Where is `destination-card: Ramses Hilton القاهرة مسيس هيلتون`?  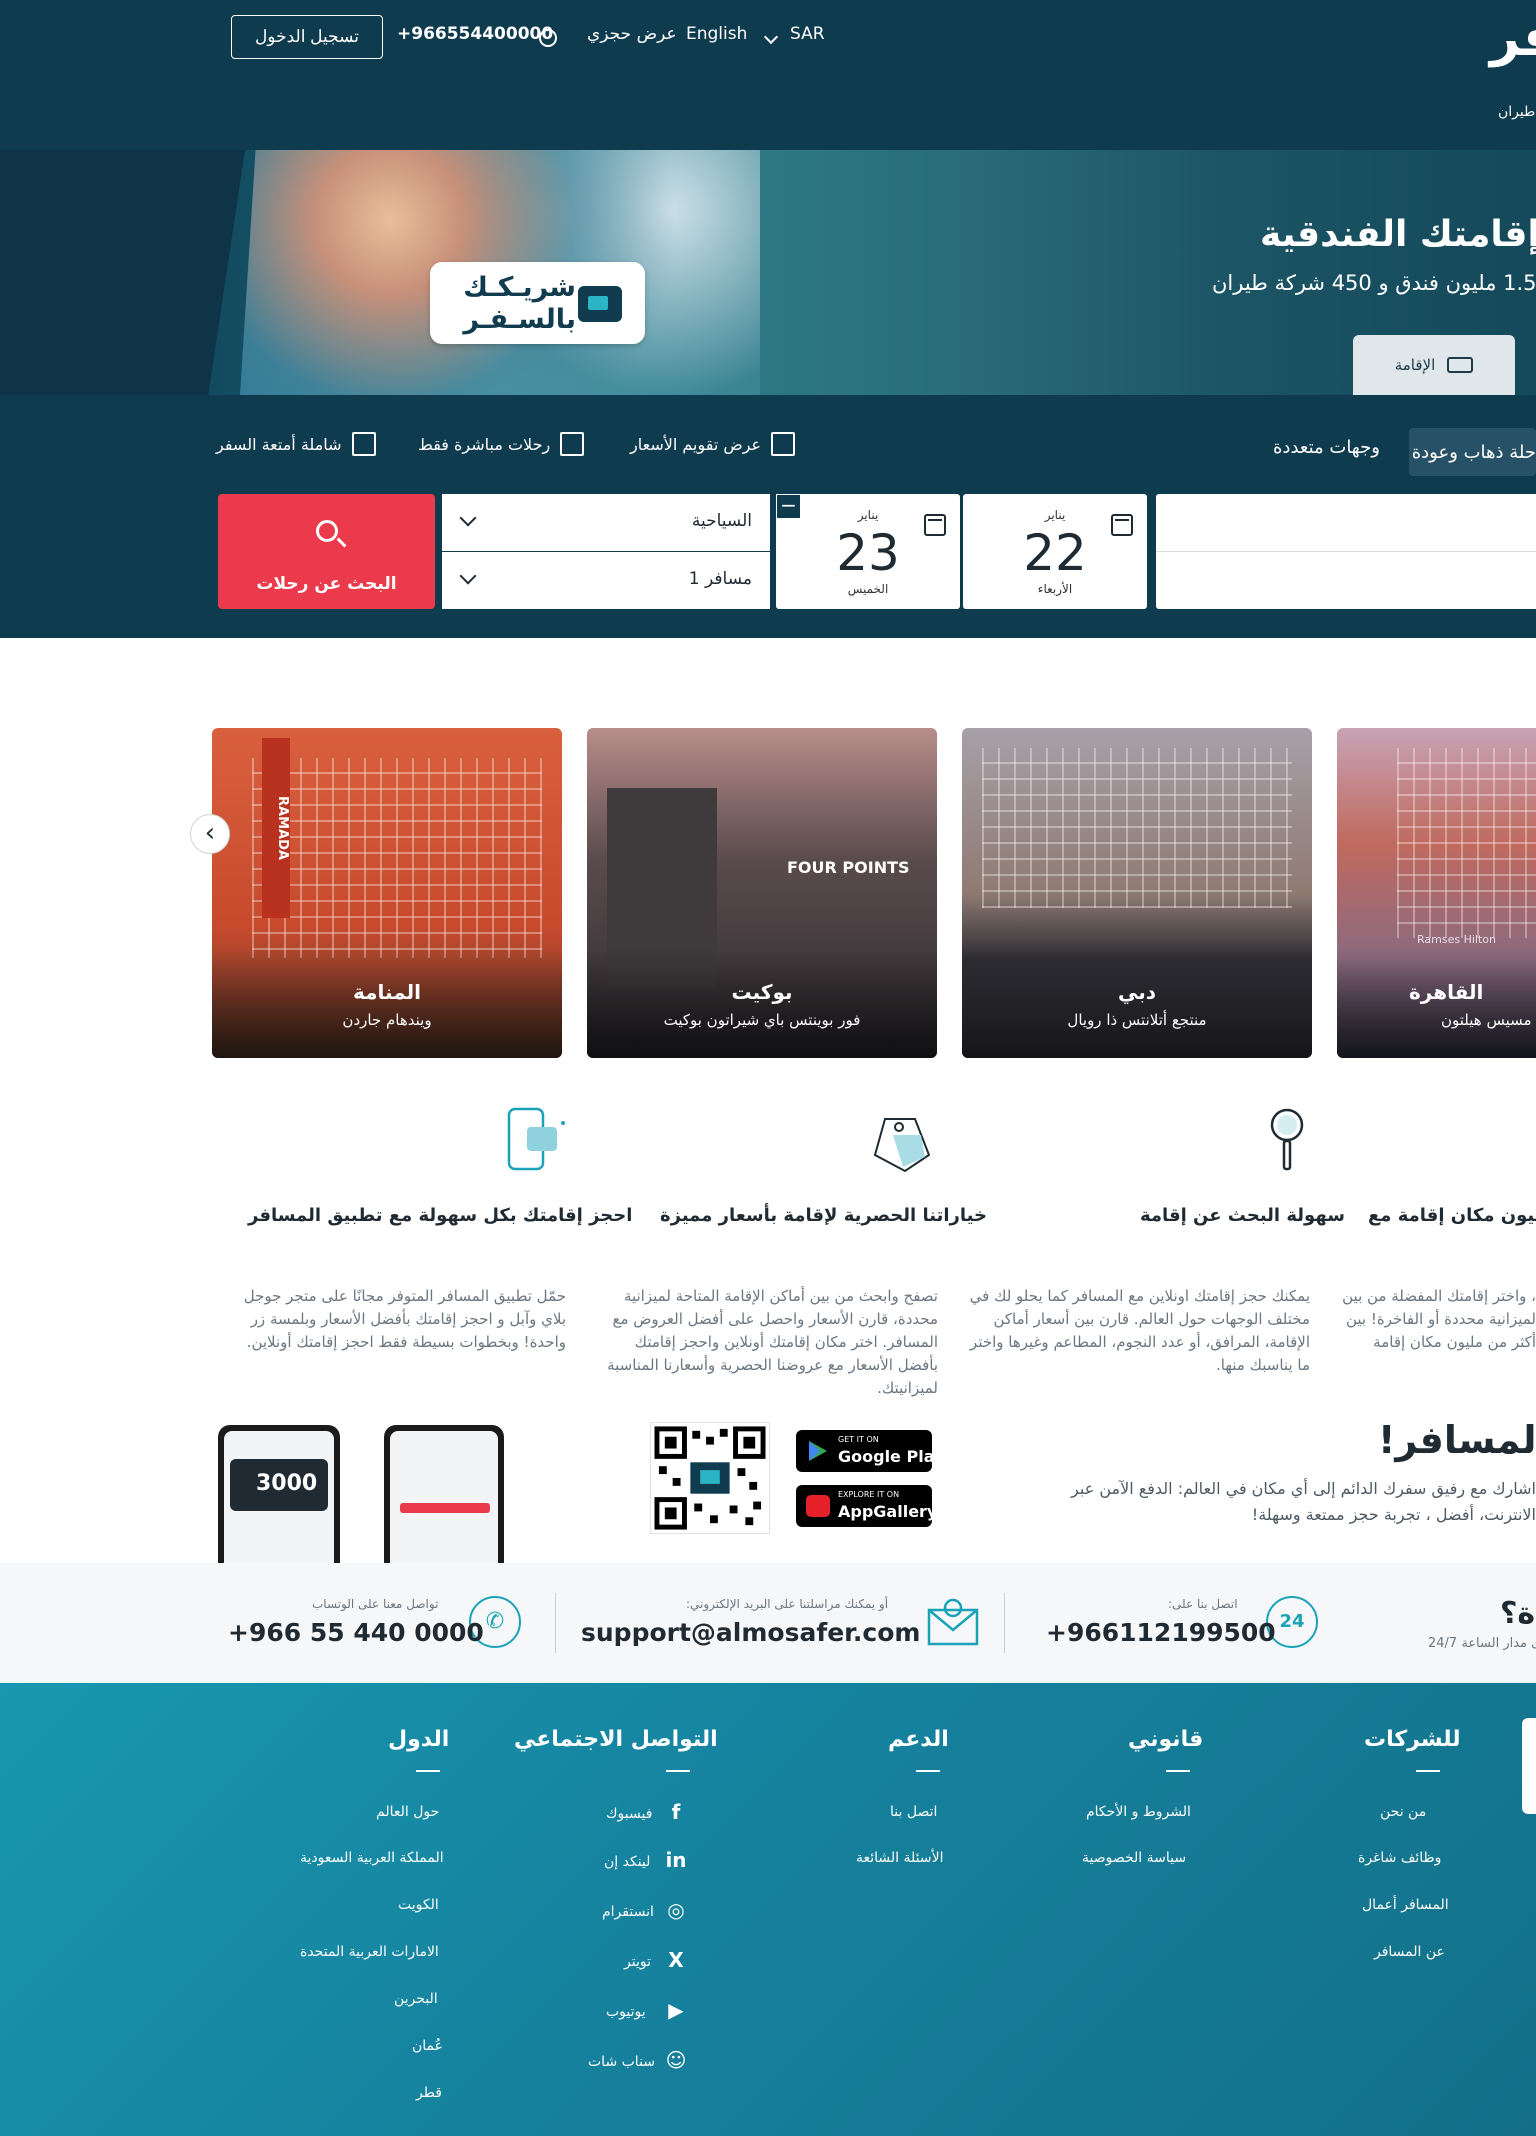 destination-card: Ramses Hilton القاهرة مسيس هيلتون is located at coordinates (1436, 893).